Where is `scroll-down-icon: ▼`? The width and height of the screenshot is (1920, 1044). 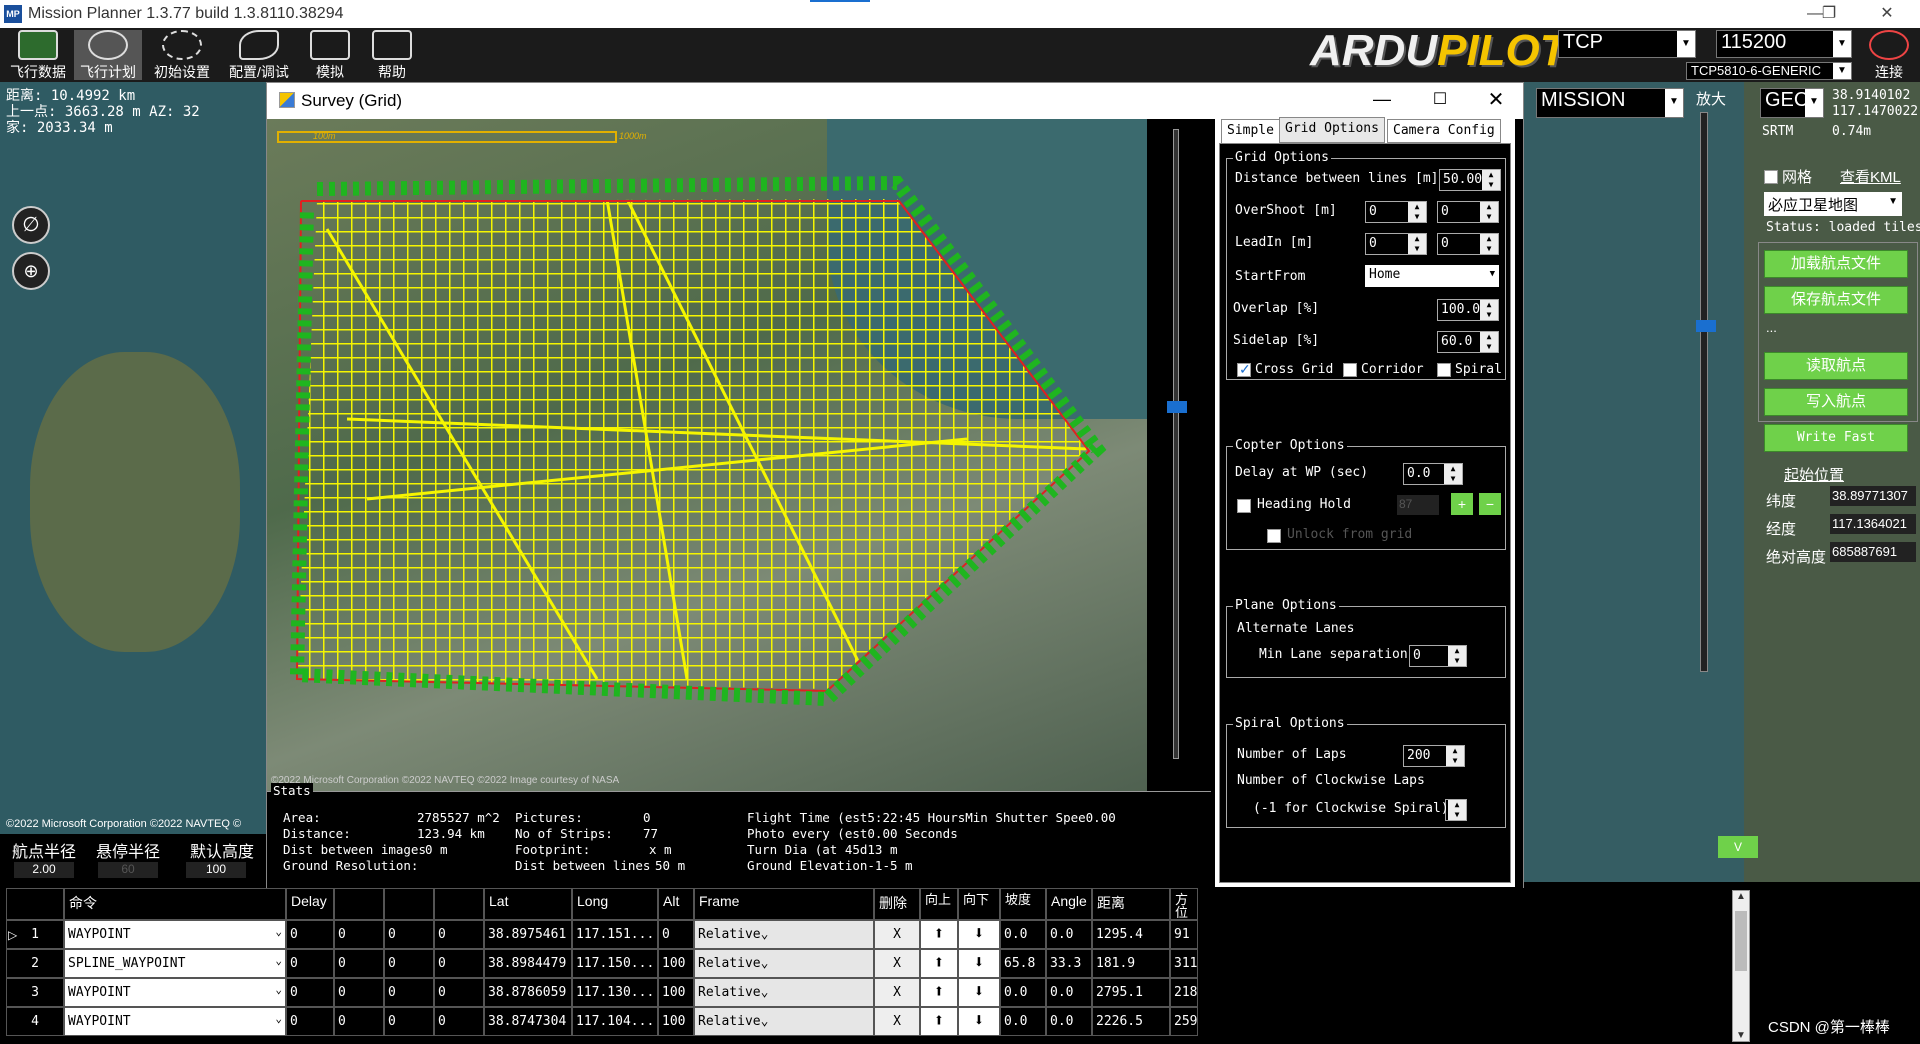 scroll-down-icon: ▼ is located at coordinates (1741, 1035).